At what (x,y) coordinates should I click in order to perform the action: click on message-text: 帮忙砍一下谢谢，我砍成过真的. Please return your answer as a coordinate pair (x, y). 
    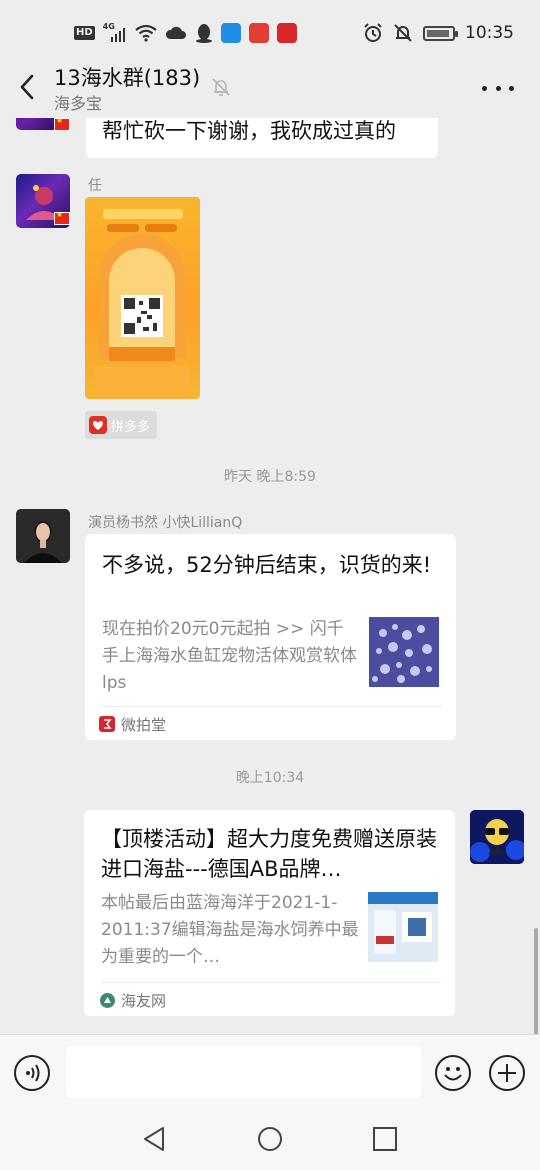
    Looking at the image, I should click on (249, 131).